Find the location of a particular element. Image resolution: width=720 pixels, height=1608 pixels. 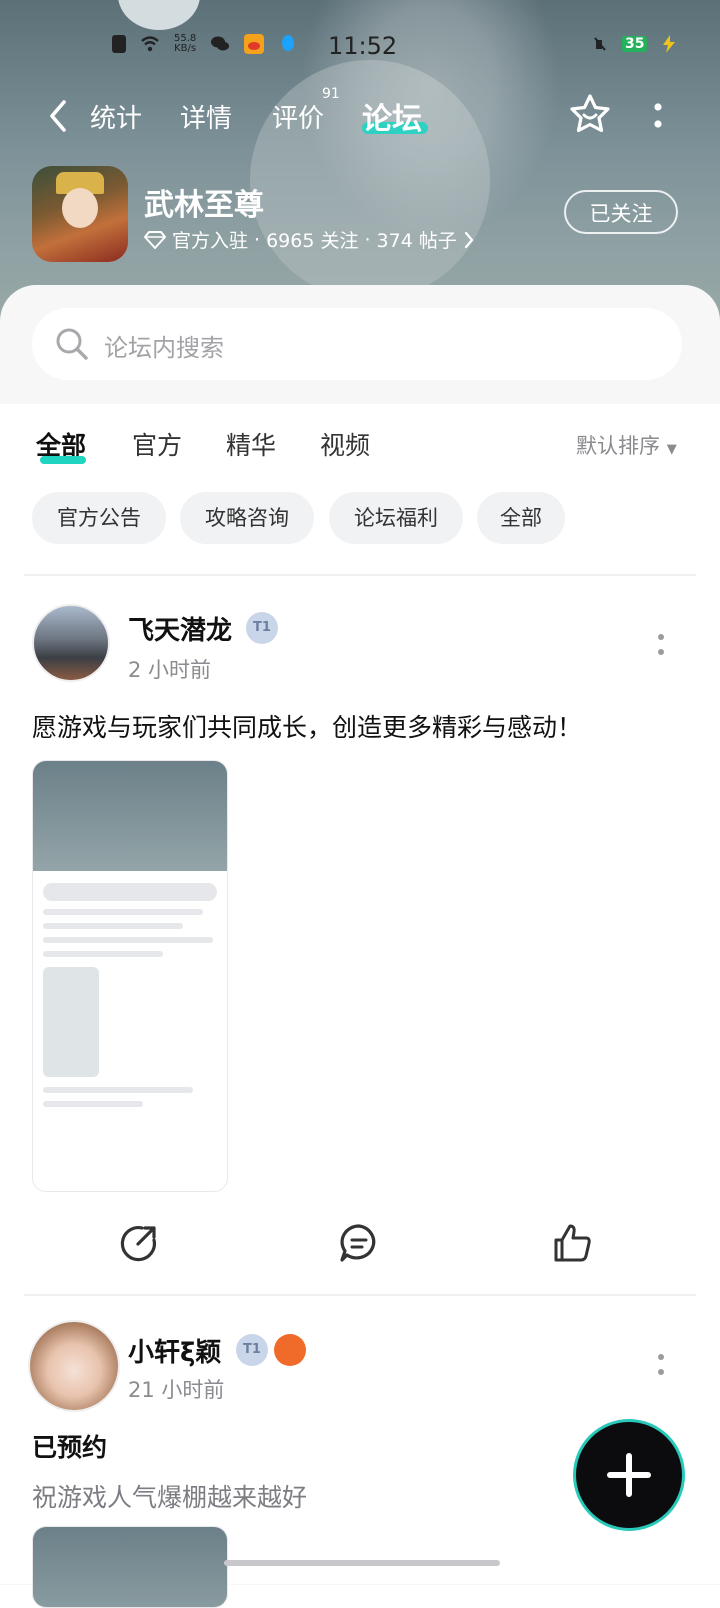

status-bar: 55.8 KB/s 11:52 35 is located at coordinates (360, 45).